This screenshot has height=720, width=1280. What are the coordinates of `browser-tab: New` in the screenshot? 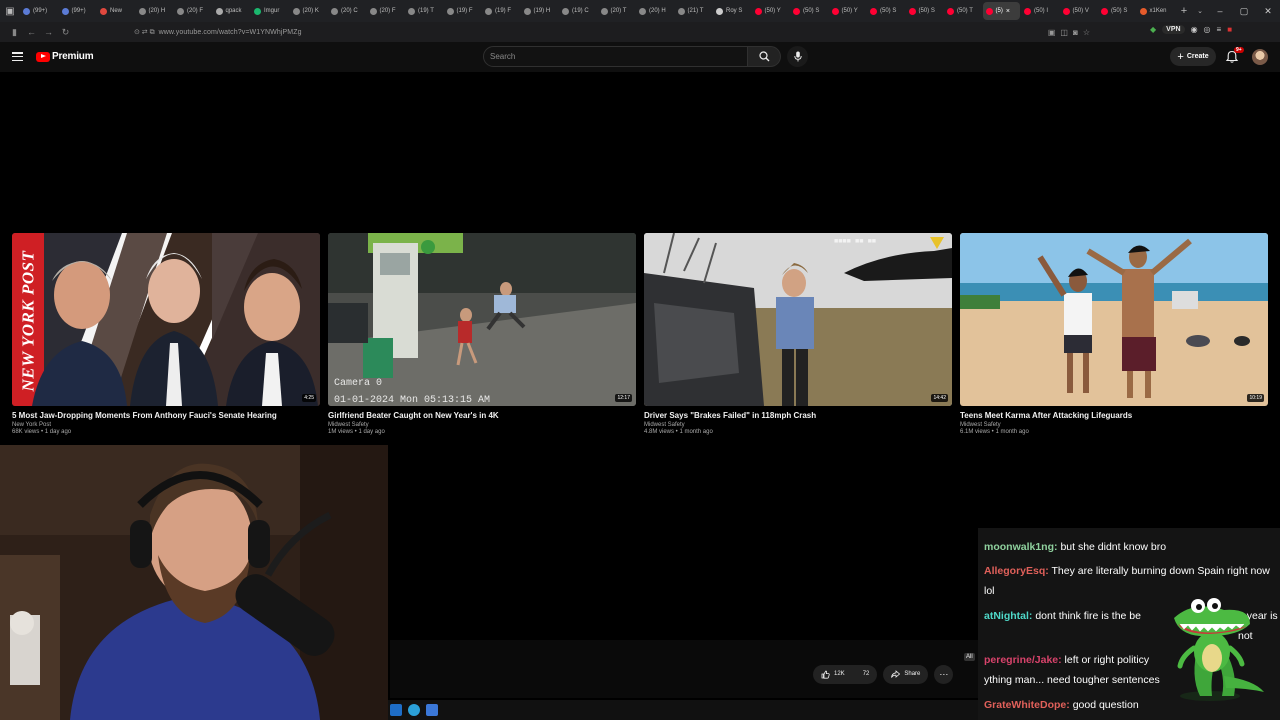 It's located at (115, 11).